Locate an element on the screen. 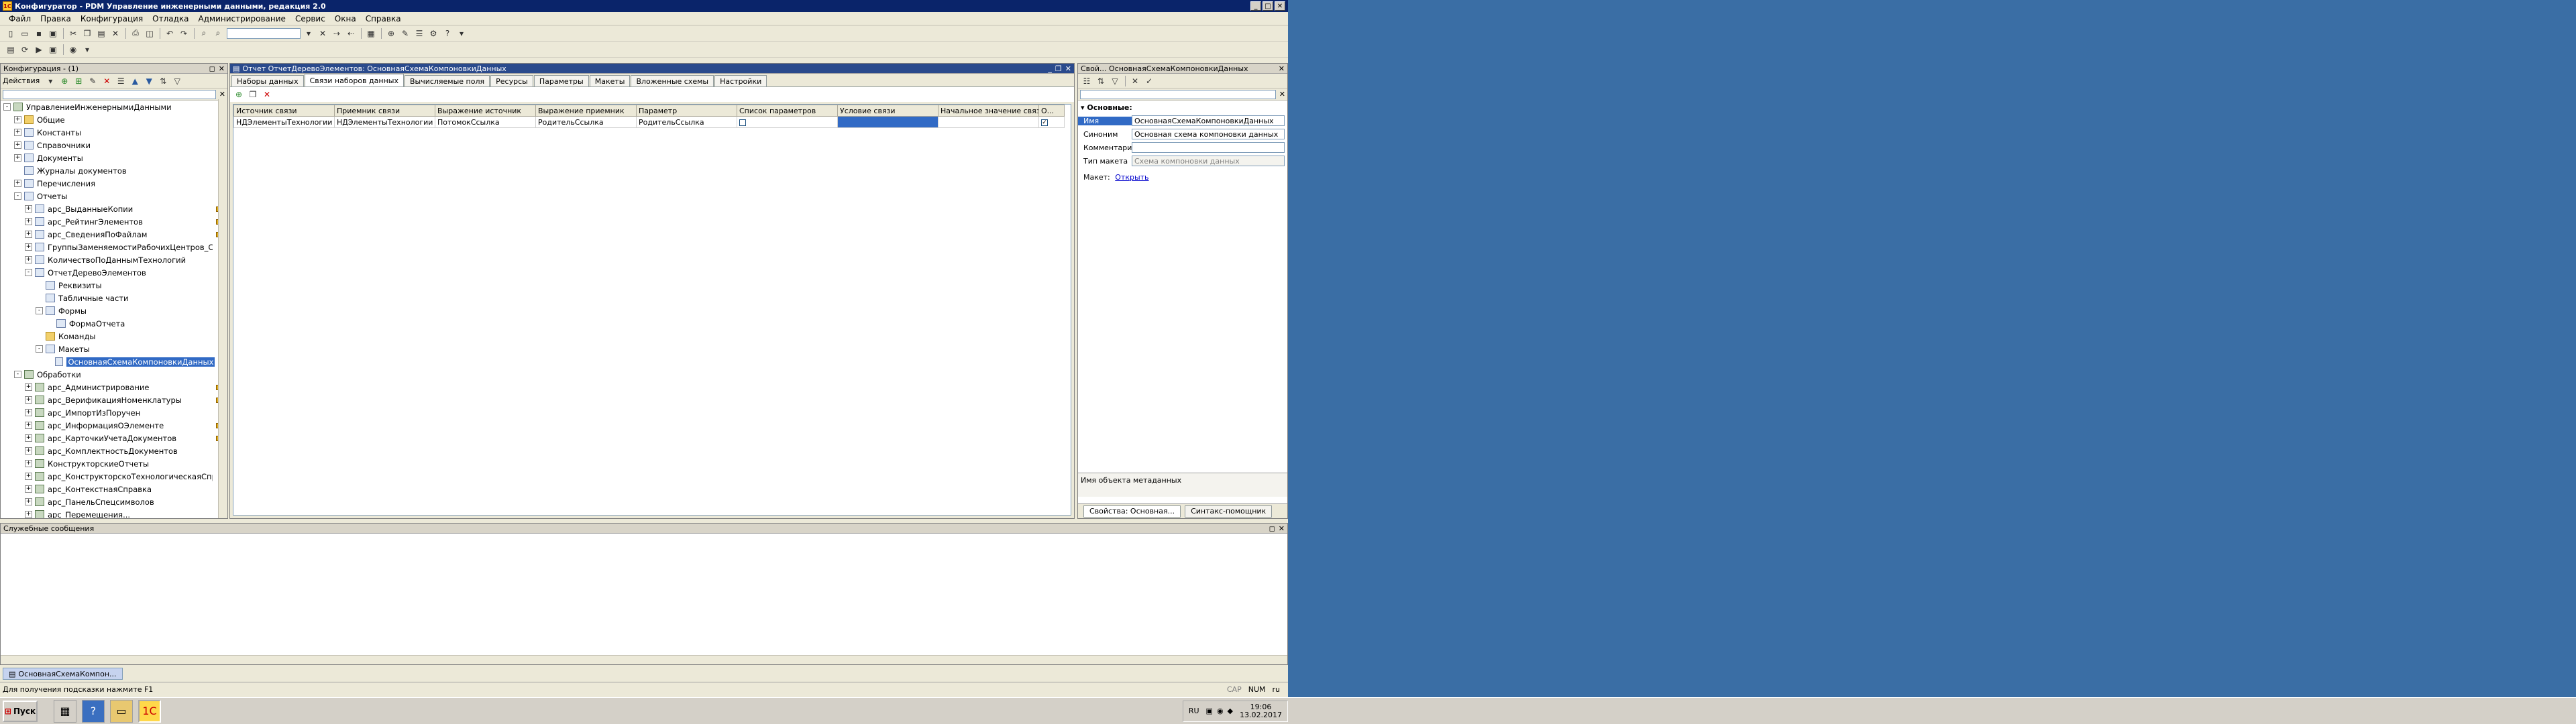 This screenshot has height=724, width=2576. menu-item: Администрирование is located at coordinates (242, 18).